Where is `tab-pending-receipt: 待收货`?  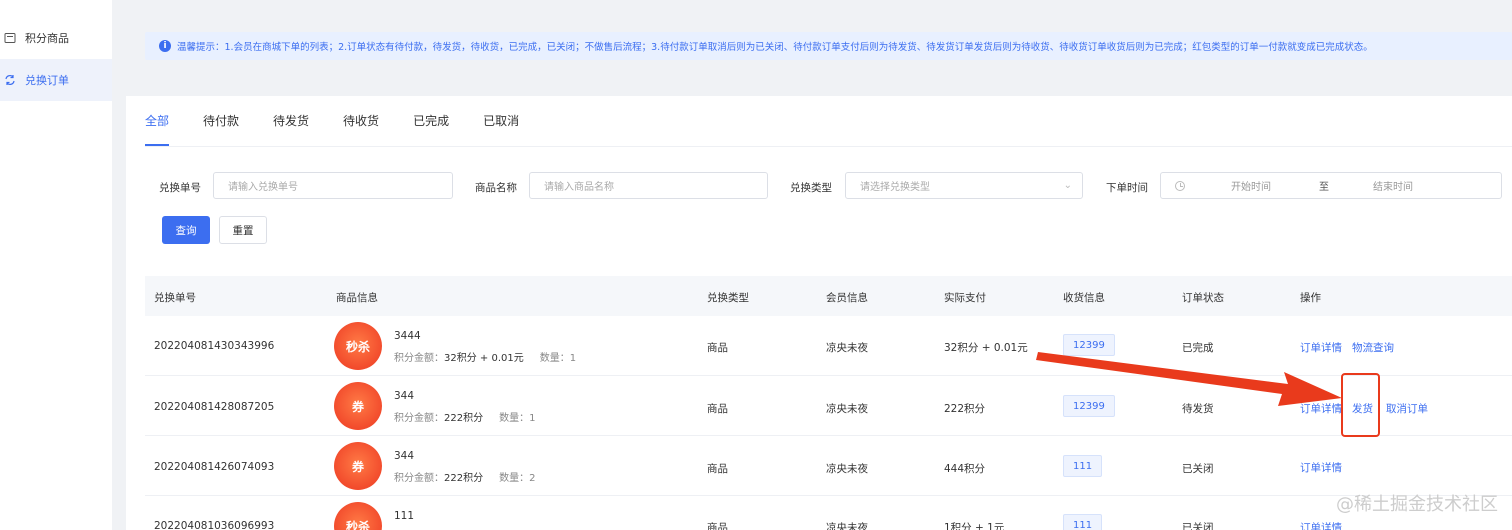
tab-pending-receipt: 待收货 is located at coordinates (361, 128).